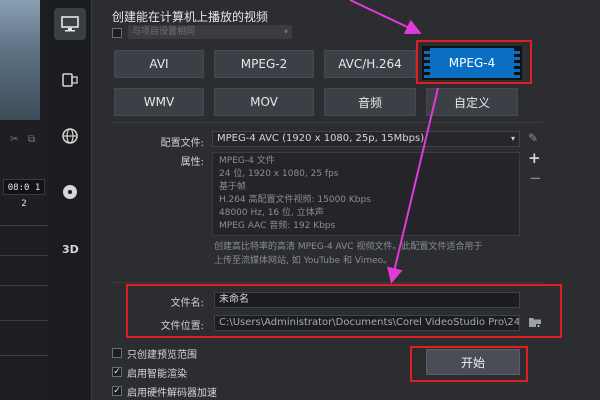 The width and height of the screenshot is (600, 400). What do you see at coordinates (321, 138) in the screenshot?
I see `profile-value: MPEG-4 AVC (1920 x 1080, 25p, 15Mbps)` at bounding box center [321, 138].